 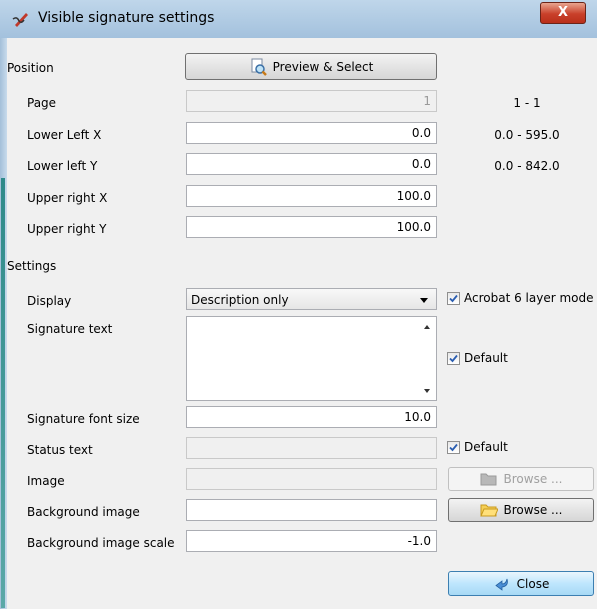 What do you see at coordinates (83, 512) in the screenshot?
I see `background-image-label: Background image` at bounding box center [83, 512].